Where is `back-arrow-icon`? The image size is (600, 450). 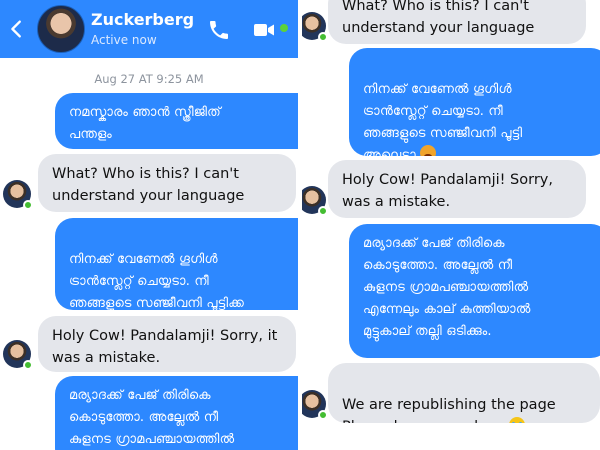
back-arrow-icon is located at coordinates (17, 29).